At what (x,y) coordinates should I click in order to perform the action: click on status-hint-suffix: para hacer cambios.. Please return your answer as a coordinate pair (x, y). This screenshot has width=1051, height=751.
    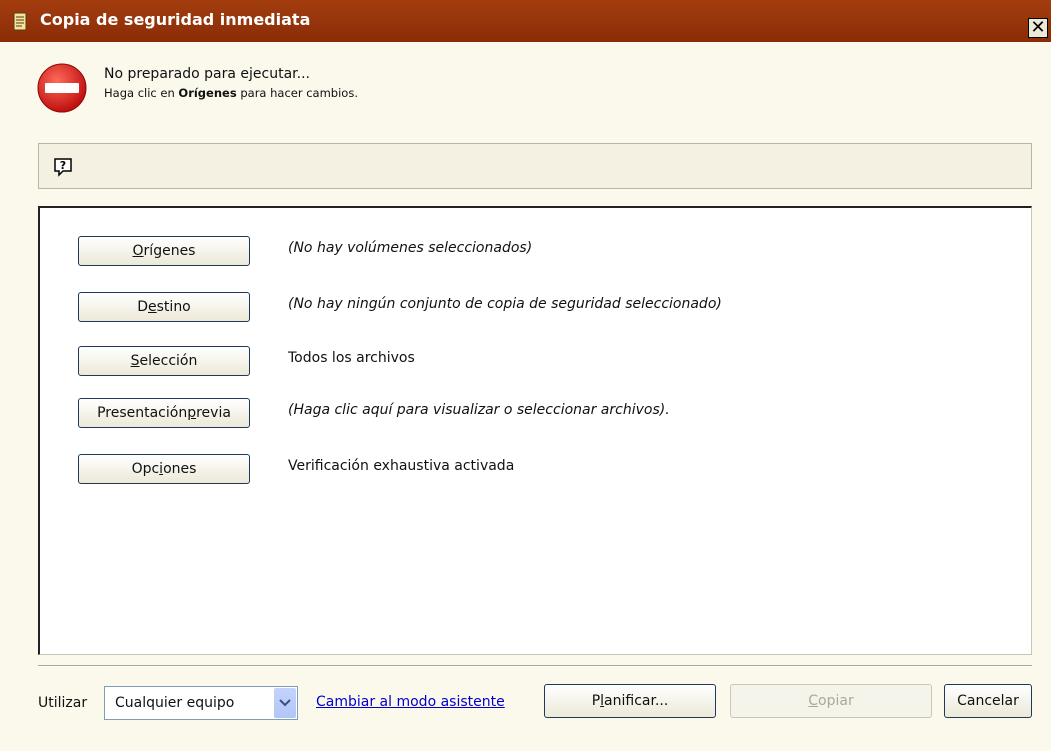
    Looking at the image, I should click on (297, 93).